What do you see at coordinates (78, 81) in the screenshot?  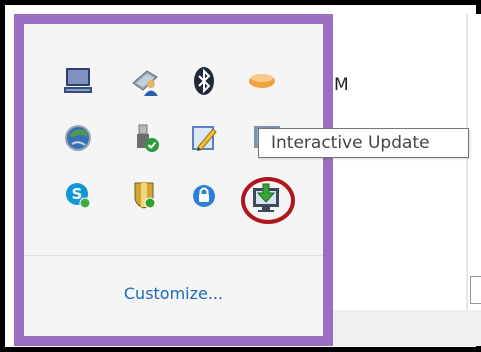 I see `keyboard-device-icon` at bounding box center [78, 81].